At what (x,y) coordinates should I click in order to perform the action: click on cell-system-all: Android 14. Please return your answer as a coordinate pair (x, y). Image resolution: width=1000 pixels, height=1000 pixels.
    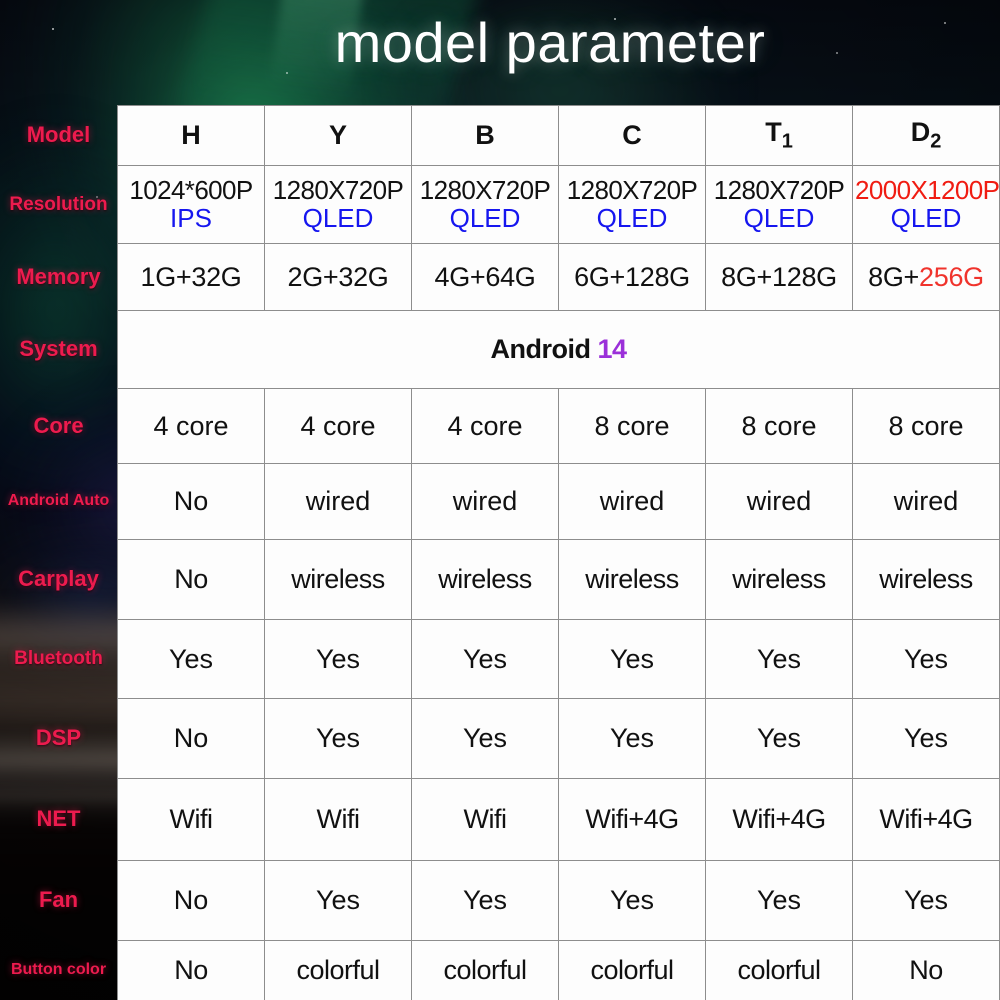
    Looking at the image, I should click on (558, 349).